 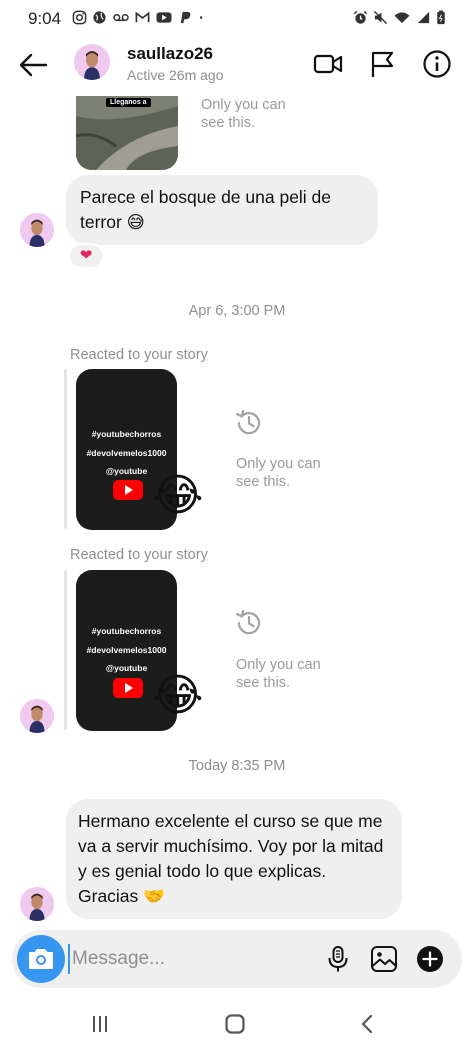 I want to click on timestamp-divider: Apr 6, 3:00 PM, so click(x=237, y=311).